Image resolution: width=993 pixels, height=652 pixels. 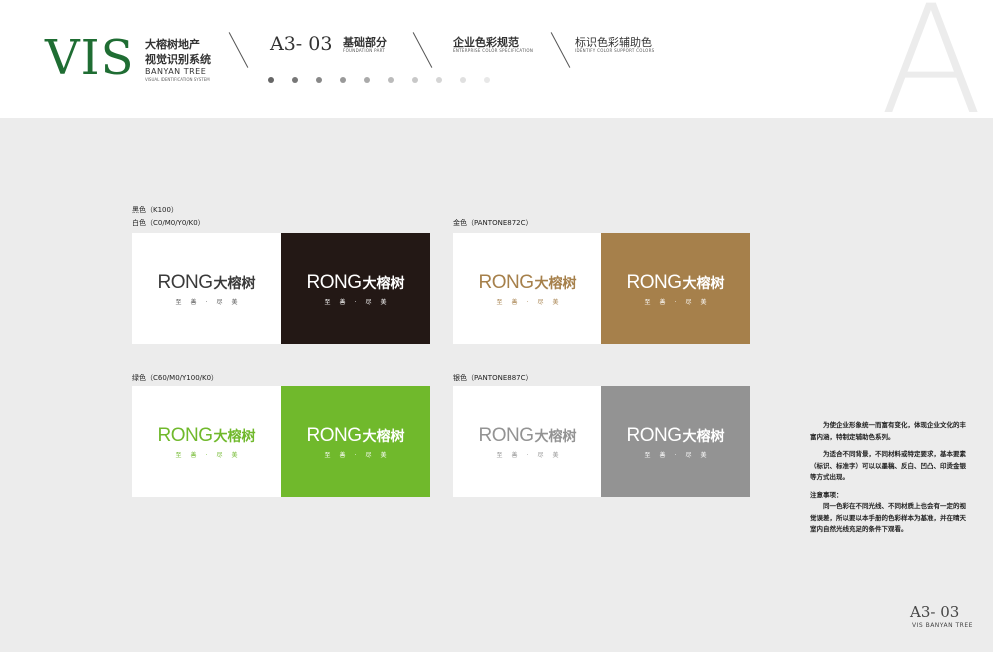 I want to click on label-white: 白色（C0/M0/Y0/K0）, so click(x=168, y=223).